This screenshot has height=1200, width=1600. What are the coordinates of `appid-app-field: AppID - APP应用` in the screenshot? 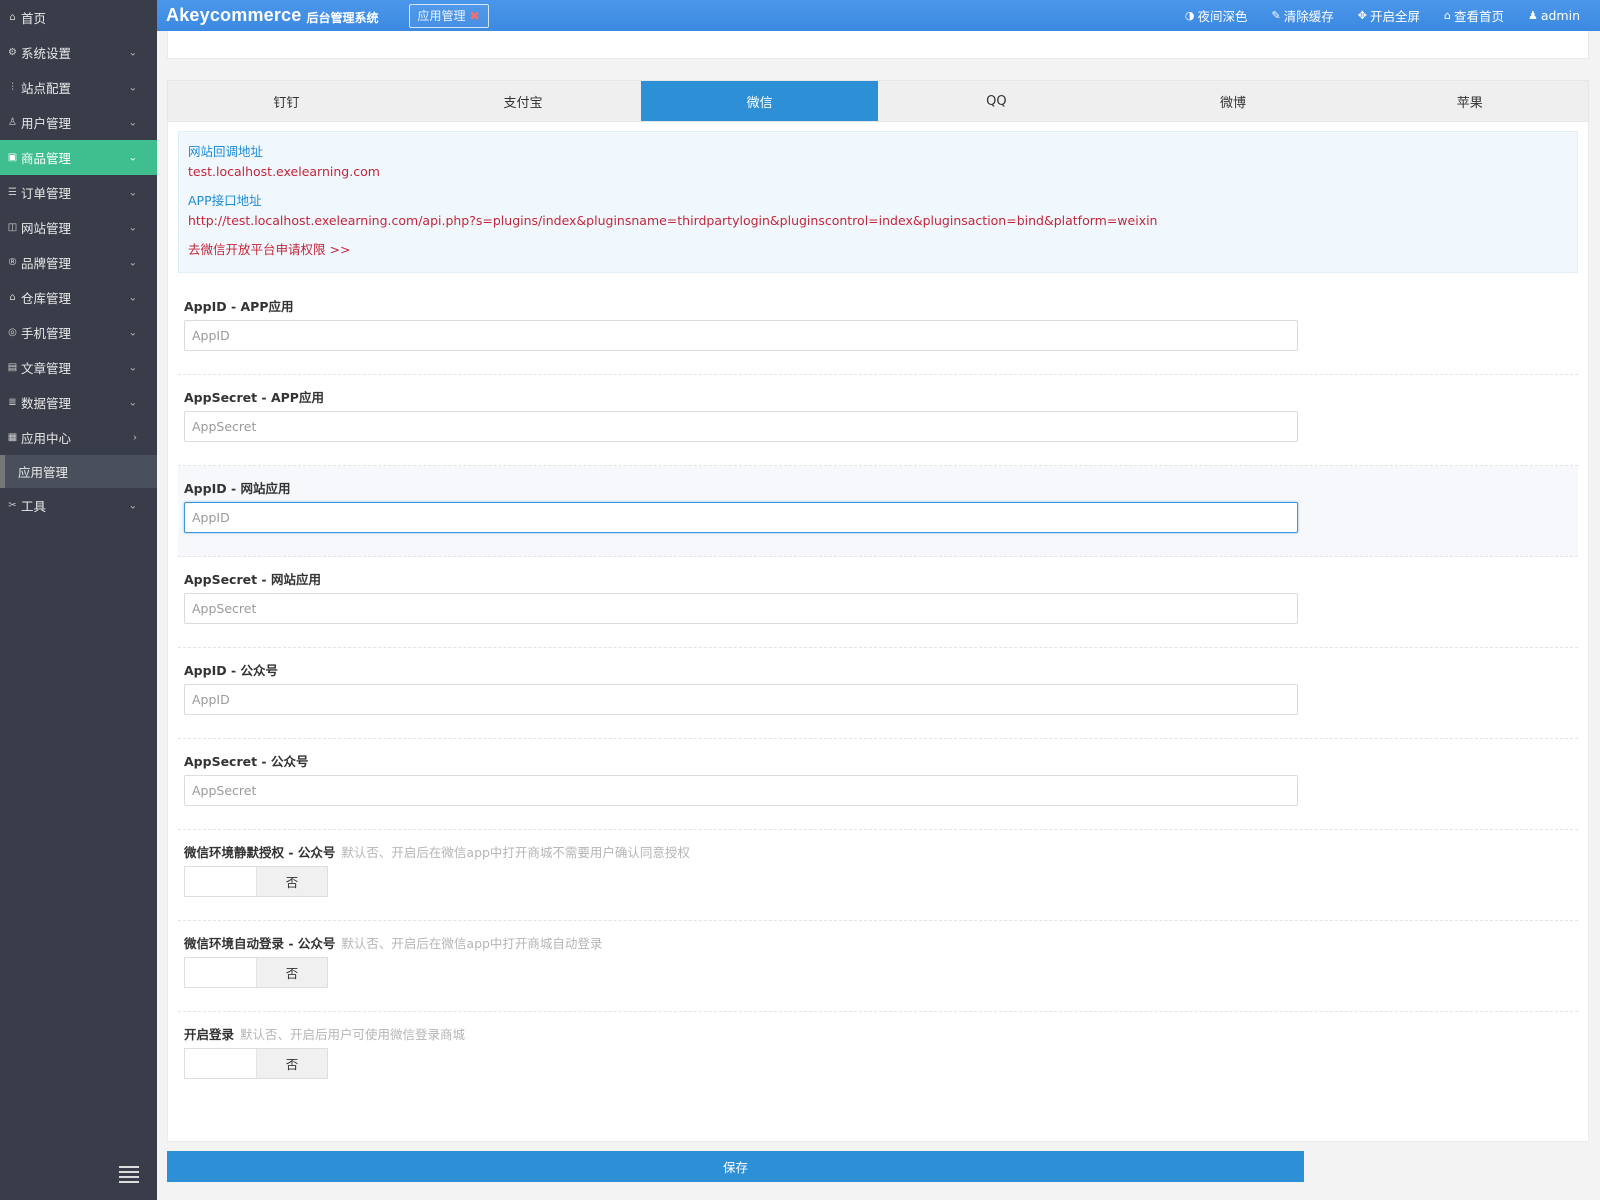 It's located at (878, 329).